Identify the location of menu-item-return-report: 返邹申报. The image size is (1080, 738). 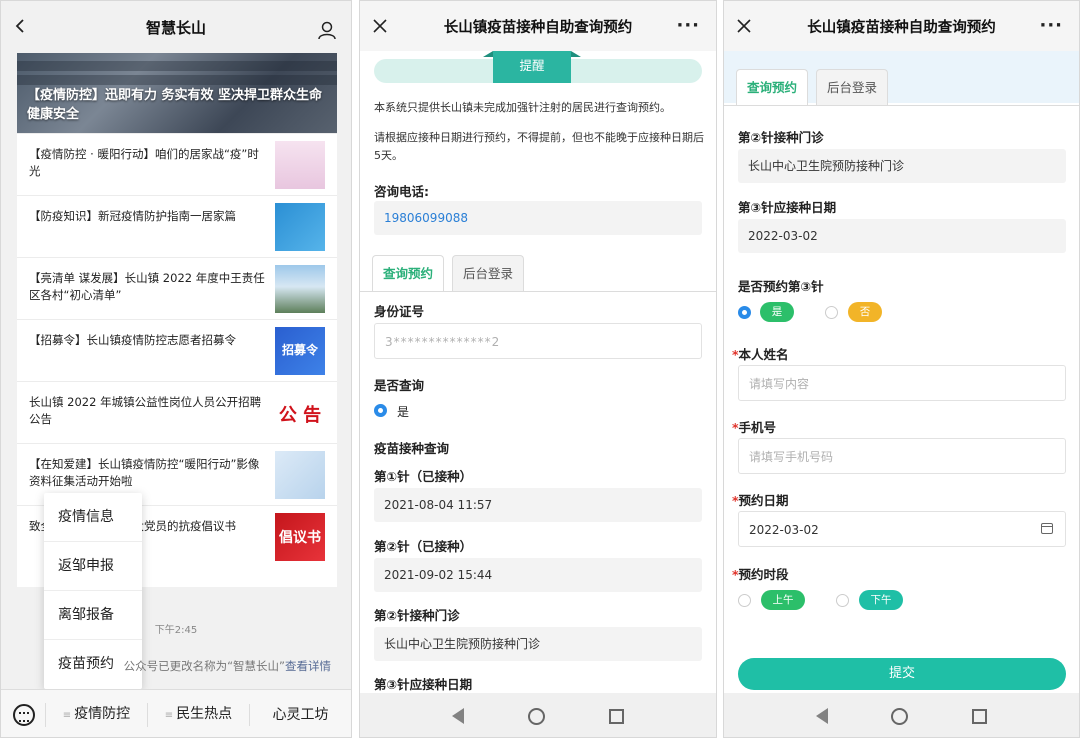
(93, 566).